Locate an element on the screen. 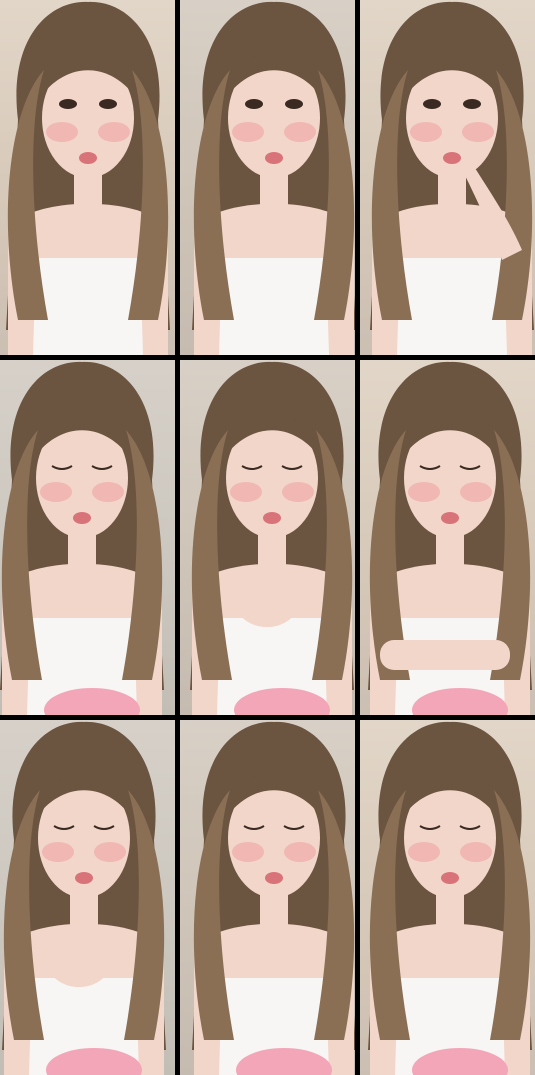  arm-across-body is located at coordinates (445, 655).